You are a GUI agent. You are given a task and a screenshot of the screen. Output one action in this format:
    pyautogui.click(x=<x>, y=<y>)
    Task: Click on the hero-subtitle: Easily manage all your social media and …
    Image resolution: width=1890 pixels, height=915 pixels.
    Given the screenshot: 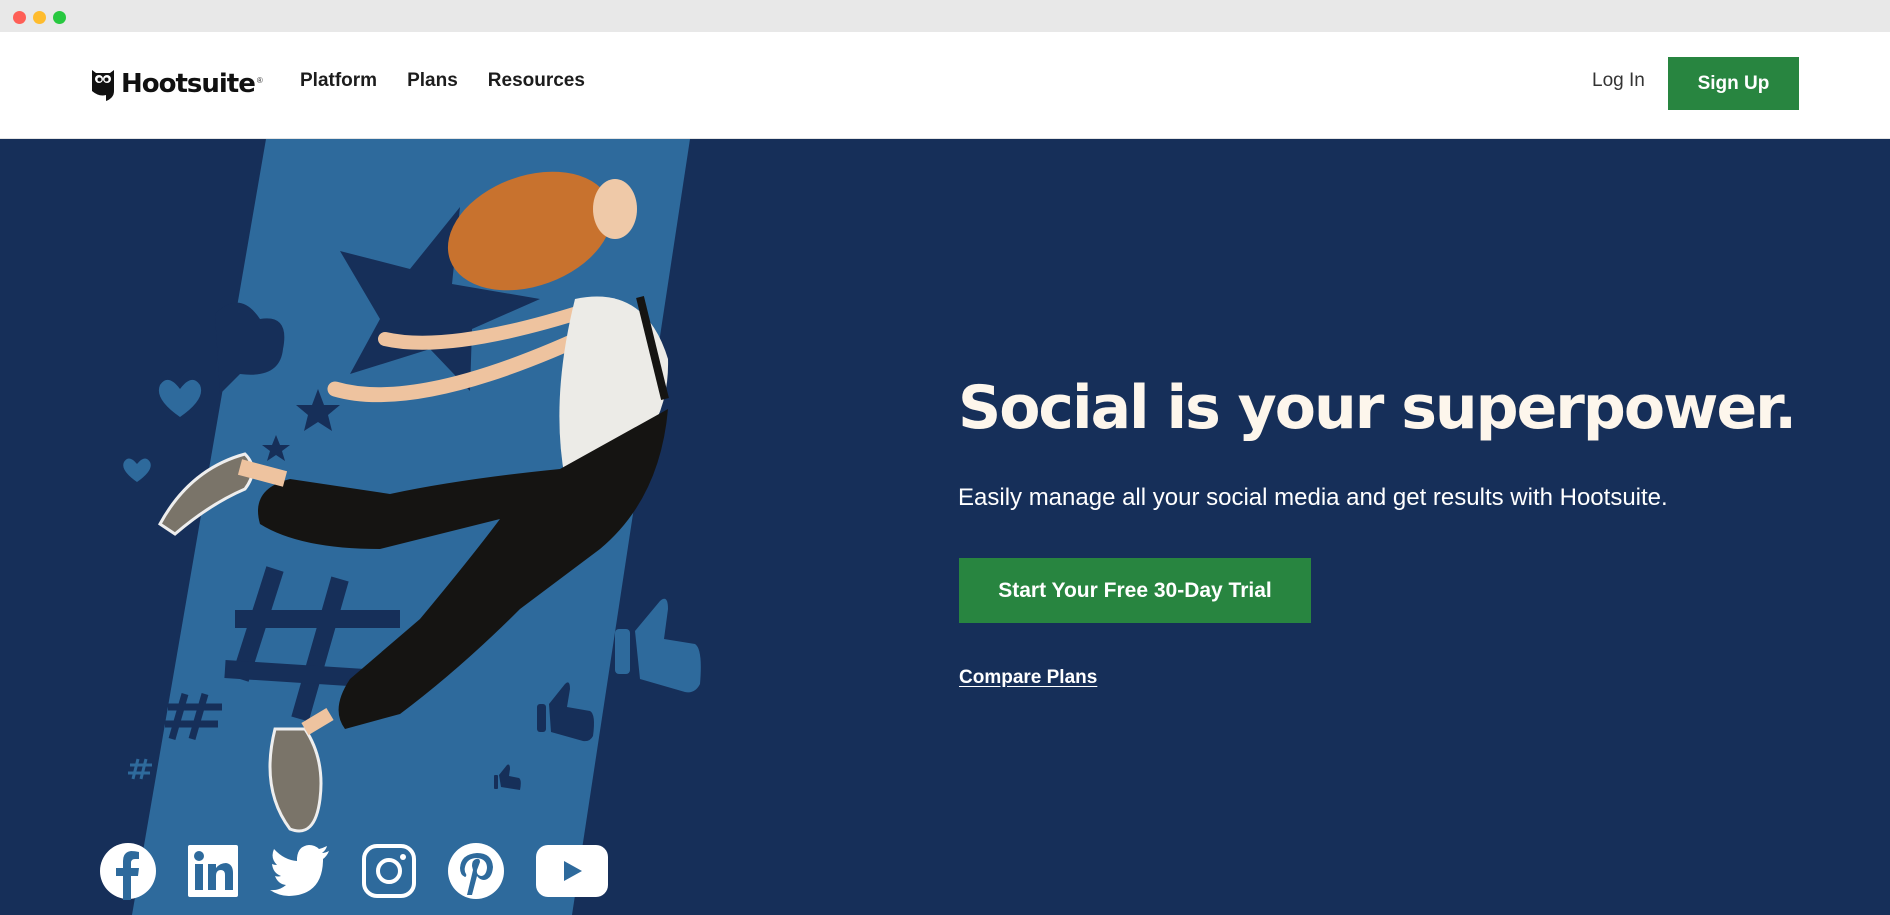 What is the action you would take?
    pyautogui.click(x=1313, y=497)
    